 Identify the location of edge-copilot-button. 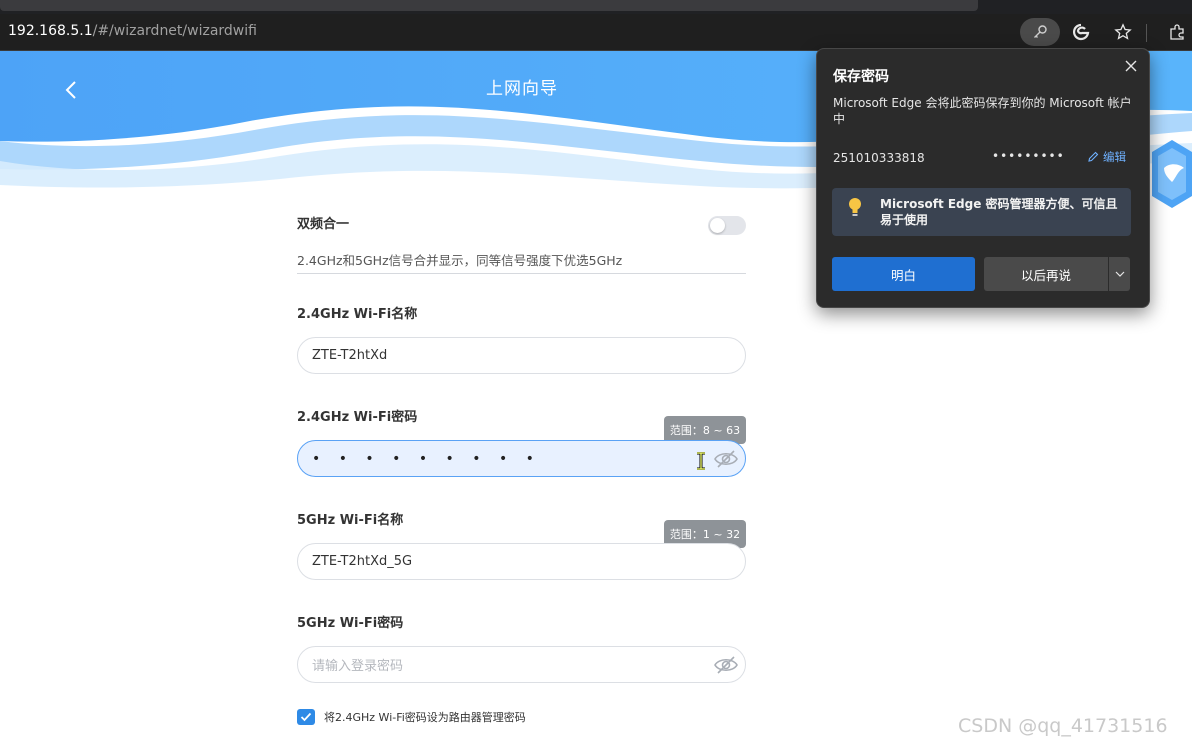
(1081, 32).